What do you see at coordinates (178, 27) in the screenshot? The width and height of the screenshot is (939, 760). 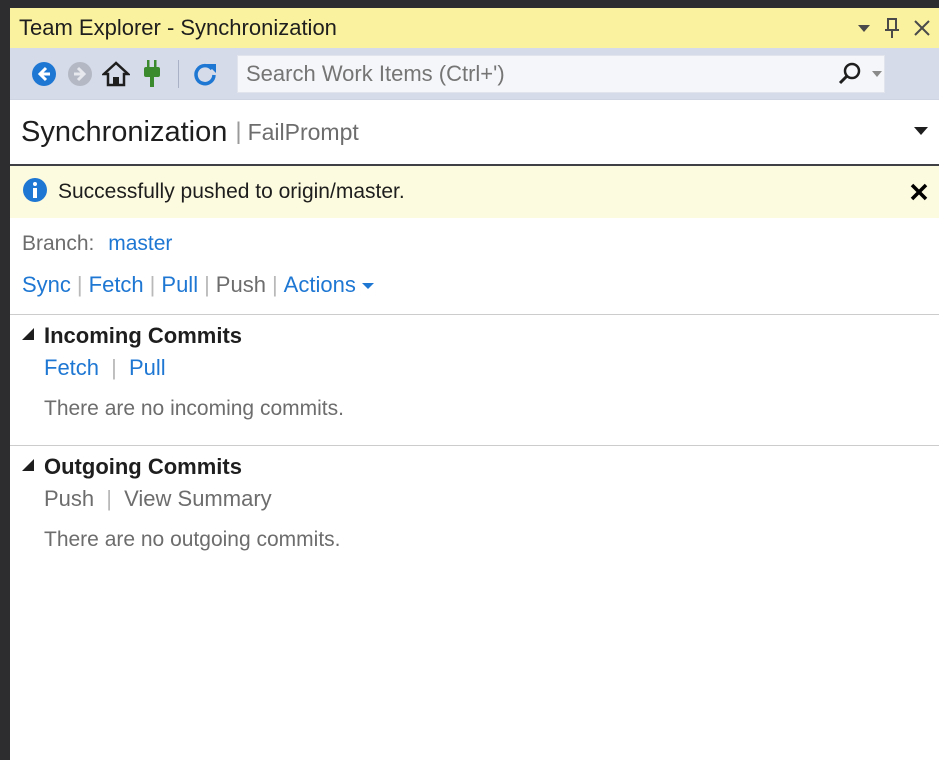 I see `window-title: Team Explorer - Synchronization` at bounding box center [178, 27].